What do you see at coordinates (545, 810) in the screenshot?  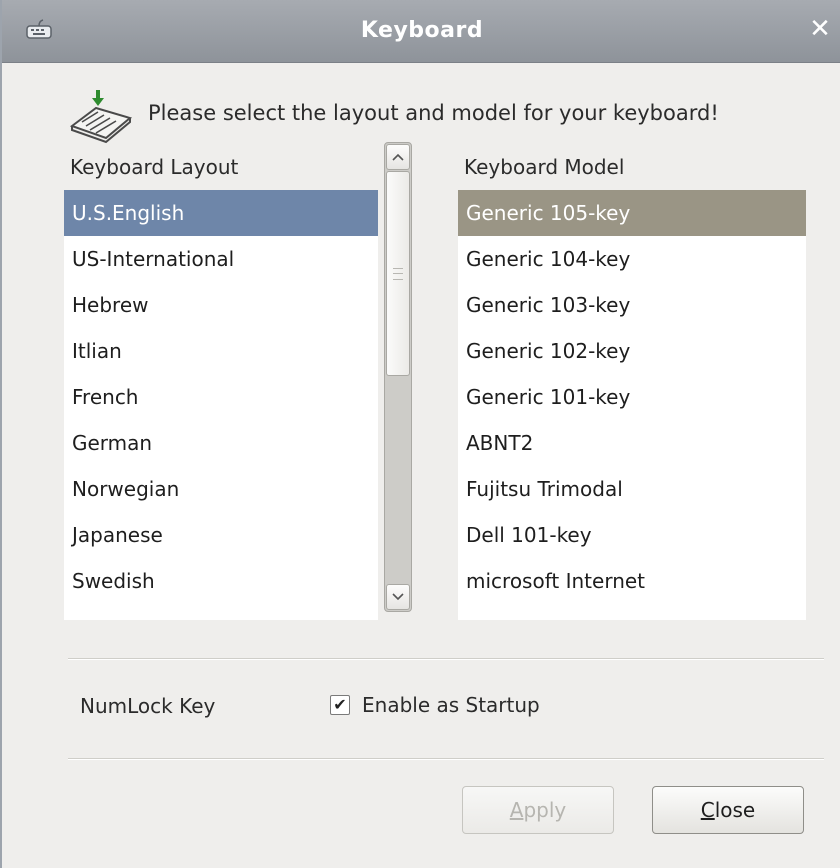 I see `apply-label: pply` at bounding box center [545, 810].